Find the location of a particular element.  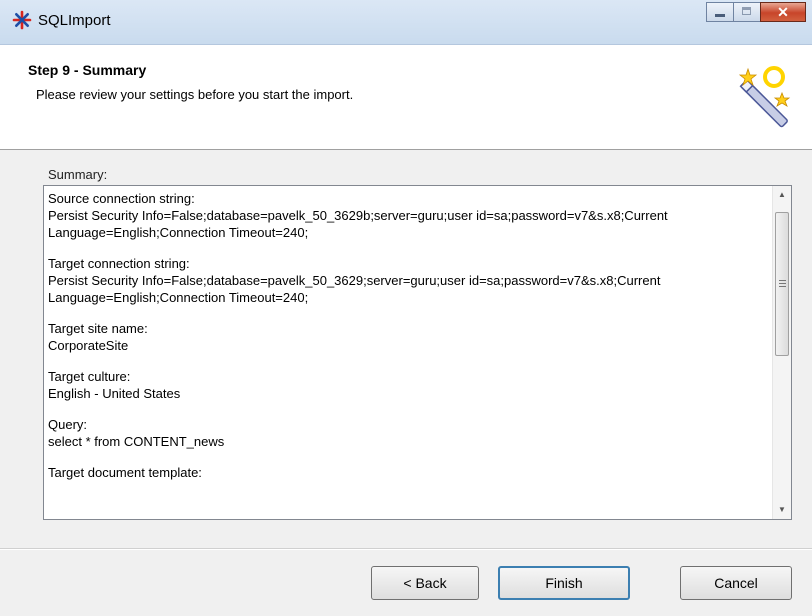

scroll-down-arrow-icon: ▼ is located at coordinates (782, 510).